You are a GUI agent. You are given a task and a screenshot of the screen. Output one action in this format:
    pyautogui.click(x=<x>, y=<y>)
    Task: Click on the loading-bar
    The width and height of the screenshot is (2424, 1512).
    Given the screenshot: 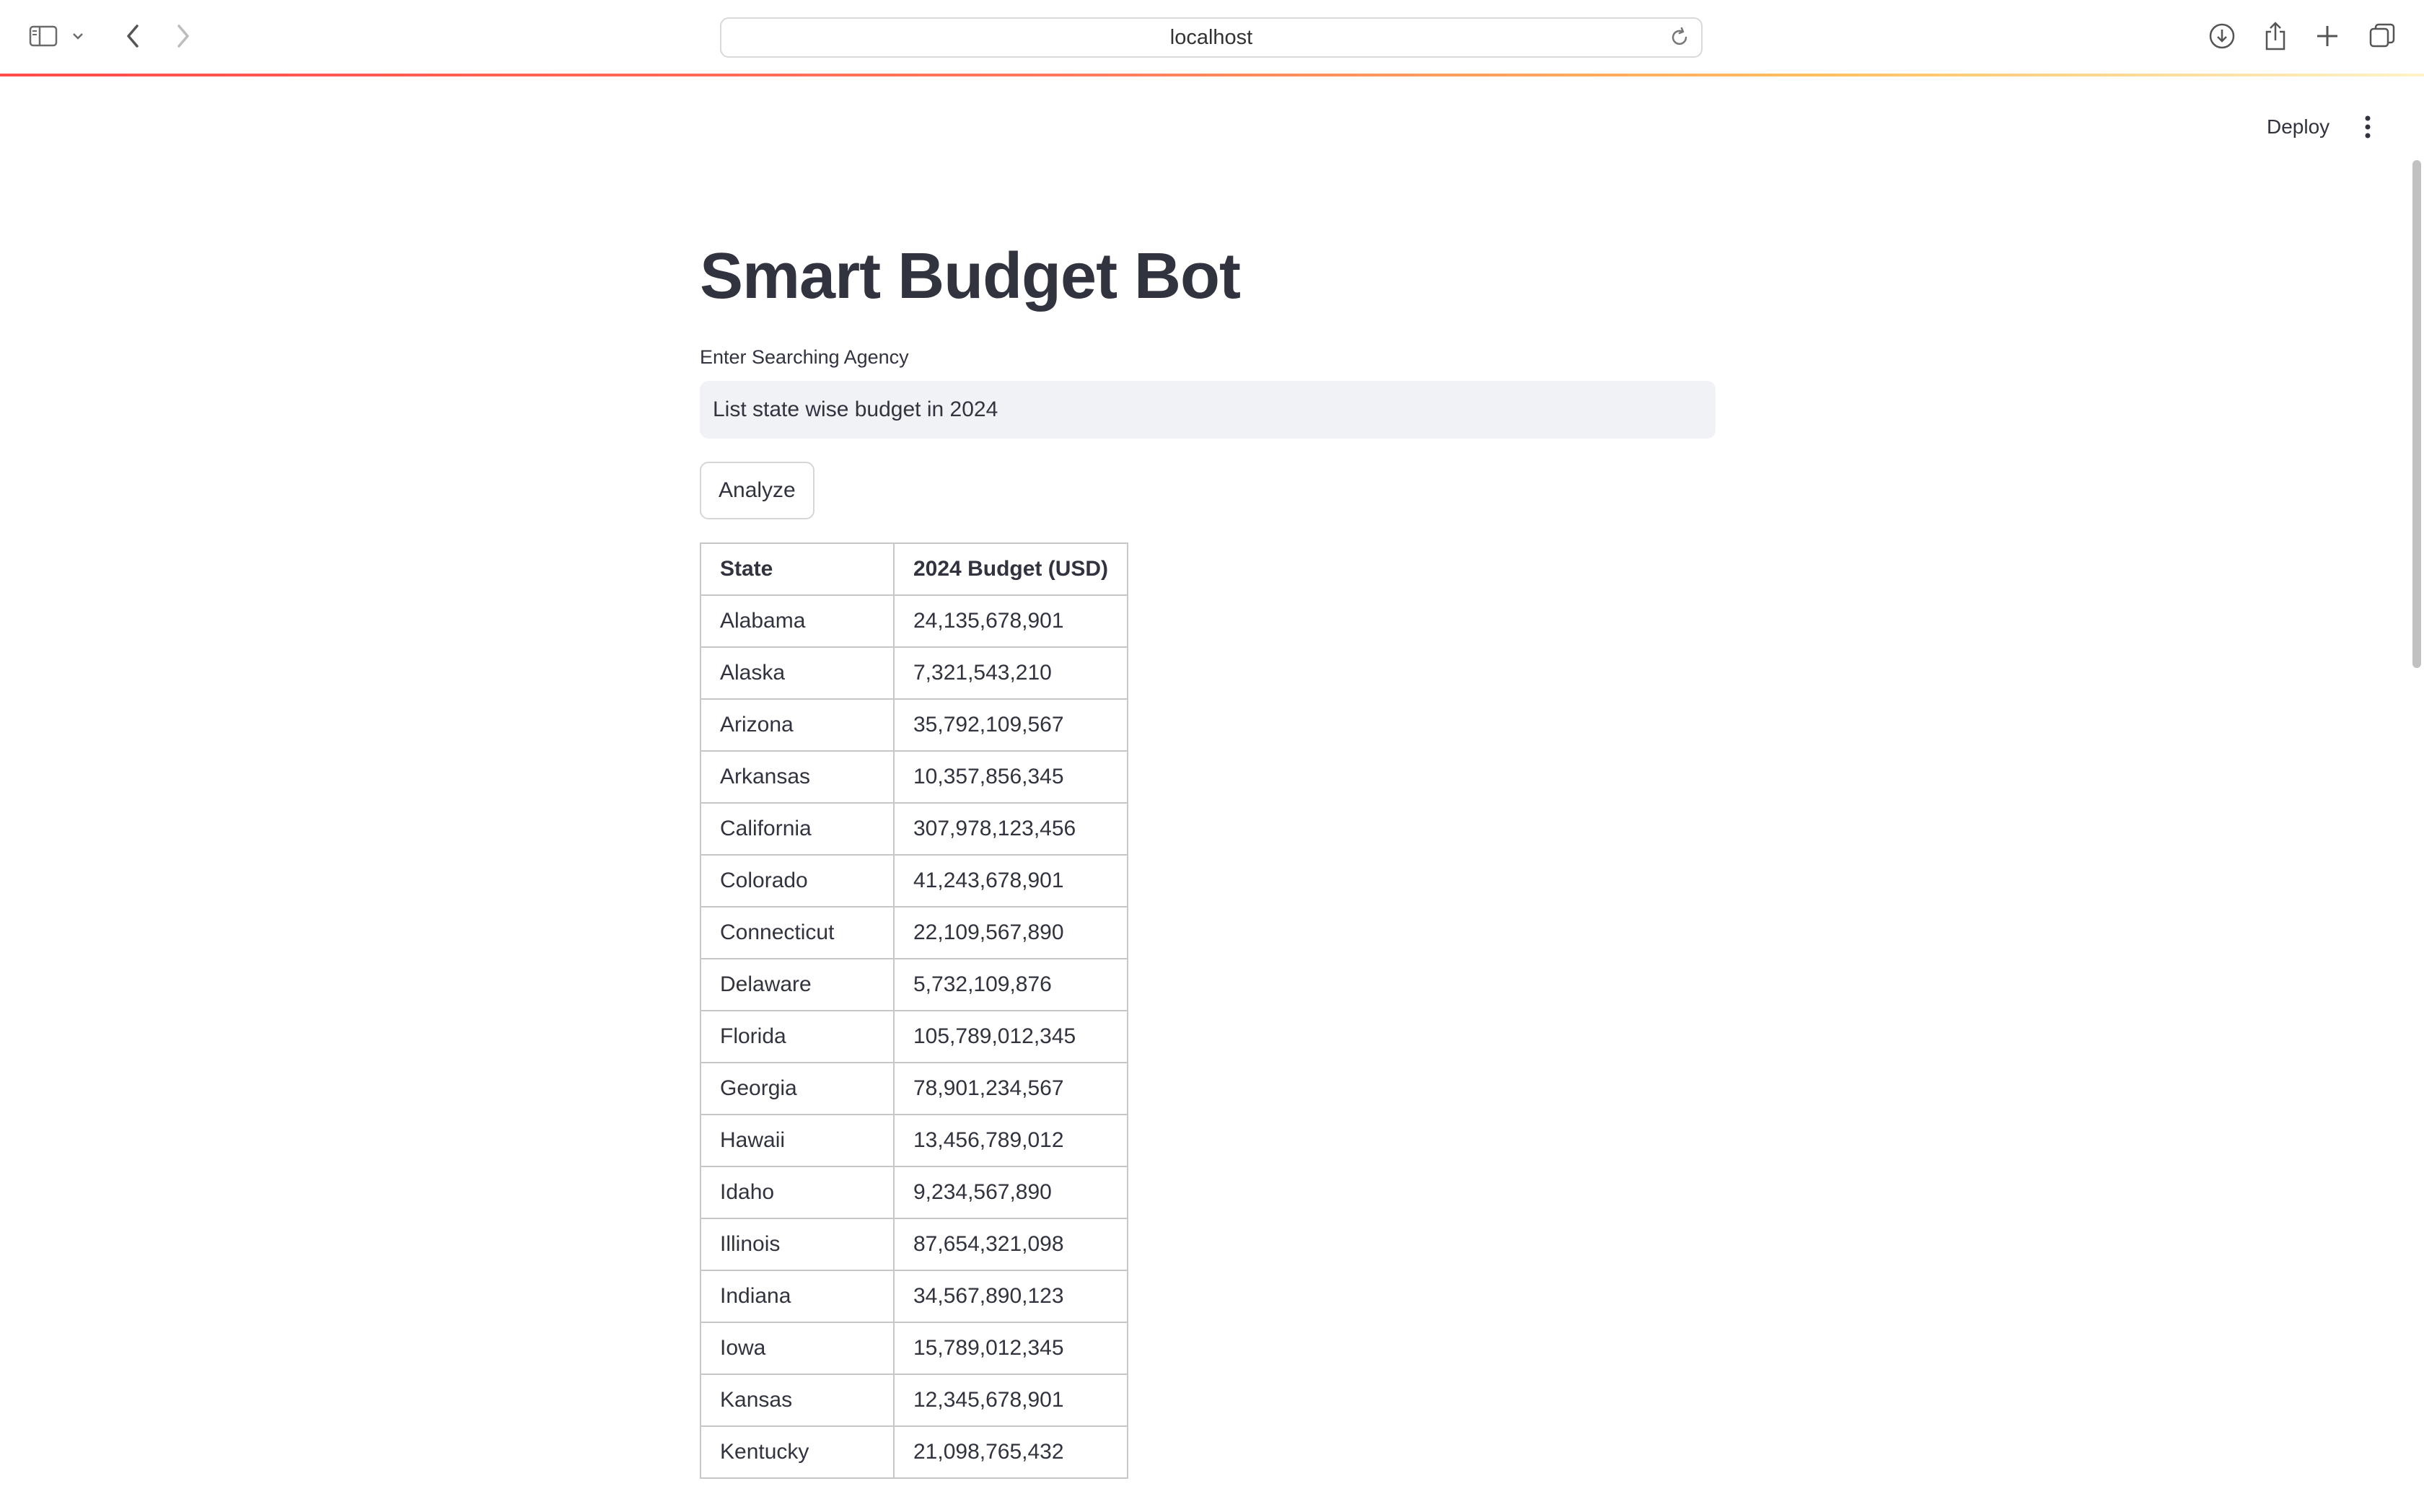 What is the action you would take?
    pyautogui.click(x=1212, y=75)
    